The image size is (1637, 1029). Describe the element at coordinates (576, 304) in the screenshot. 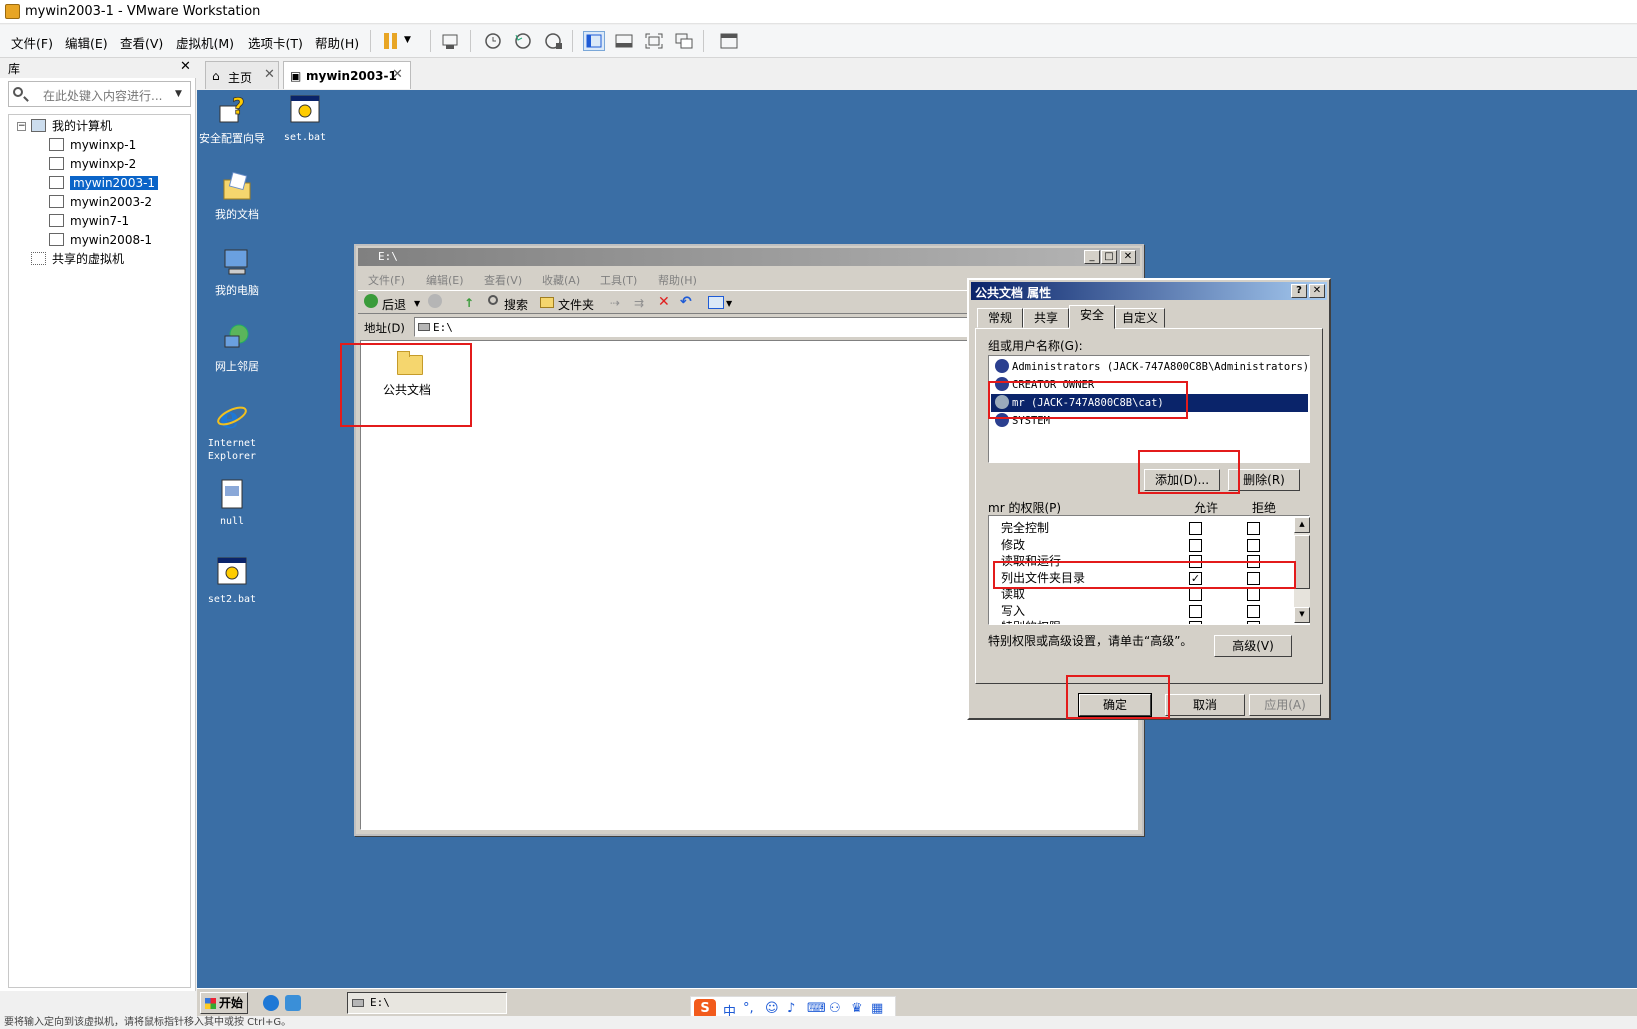

I see `folders-button: 文件夹` at that location.